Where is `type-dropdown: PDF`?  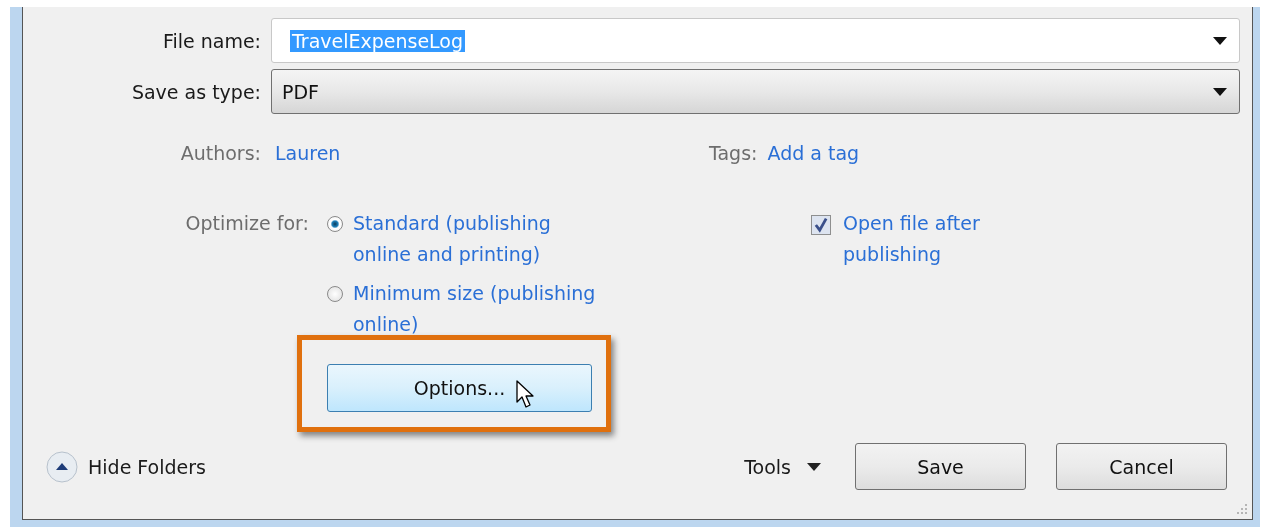 type-dropdown: PDF is located at coordinates (755, 91).